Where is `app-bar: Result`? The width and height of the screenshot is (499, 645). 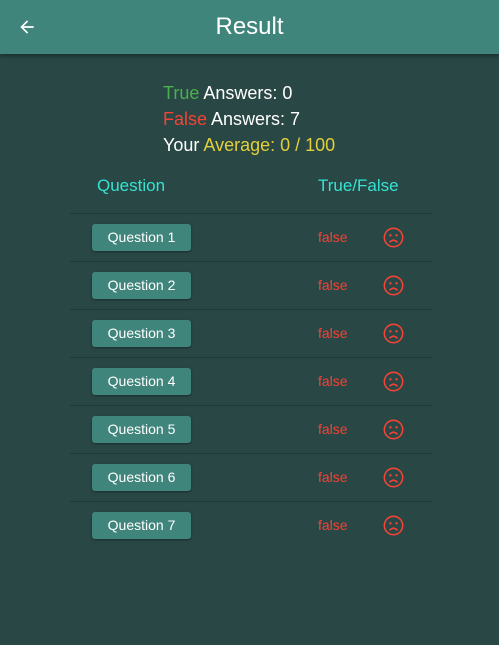 app-bar: Result is located at coordinates (249, 27).